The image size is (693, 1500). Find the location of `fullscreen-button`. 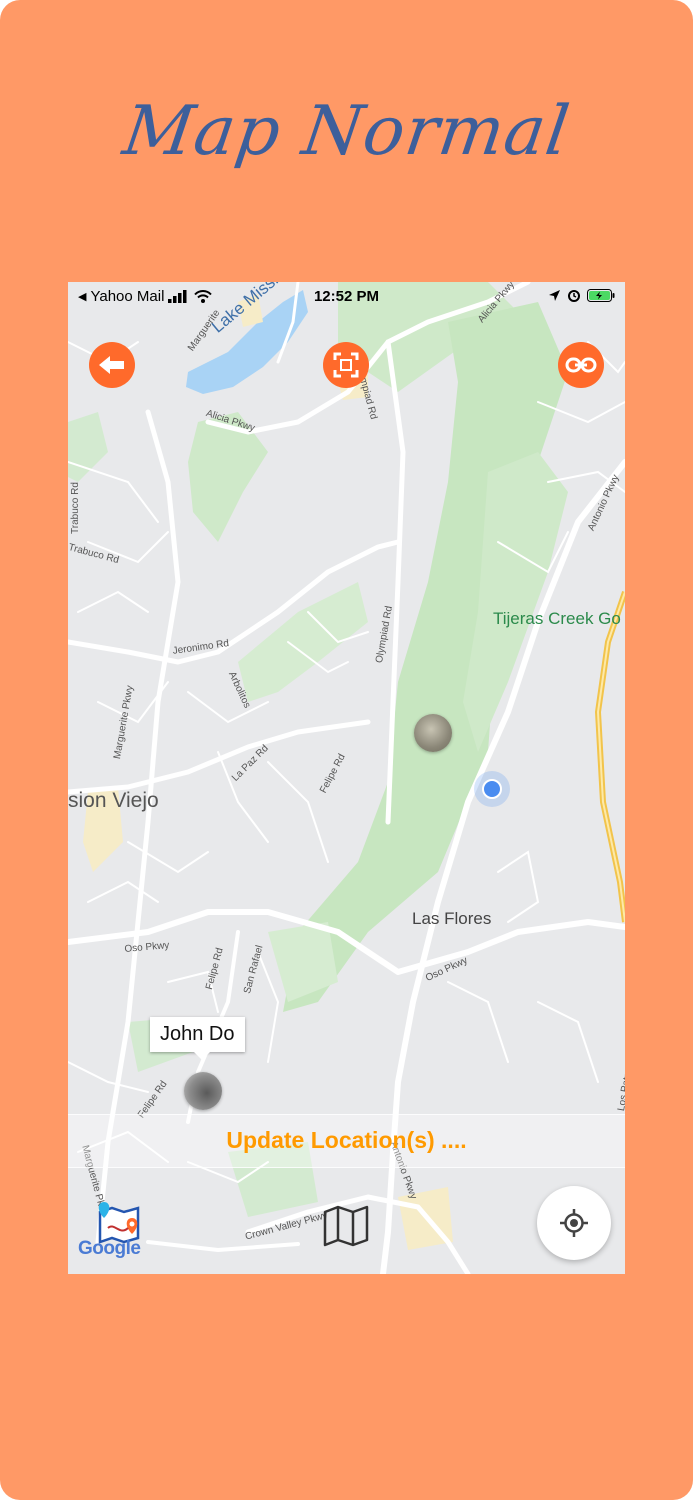

fullscreen-button is located at coordinates (346, 365).